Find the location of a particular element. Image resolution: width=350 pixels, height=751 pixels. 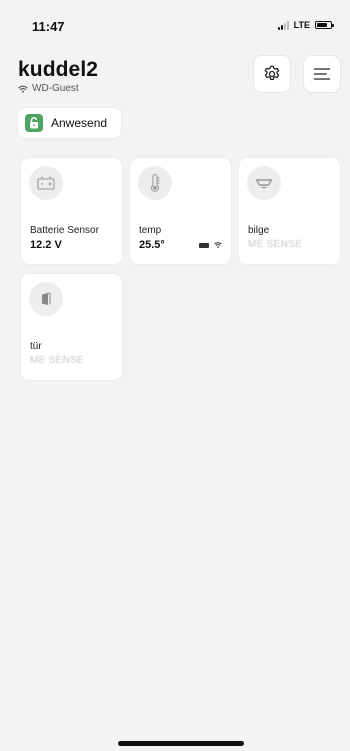

presence-toggle: Anwesend is located at coordinates (70, 123).